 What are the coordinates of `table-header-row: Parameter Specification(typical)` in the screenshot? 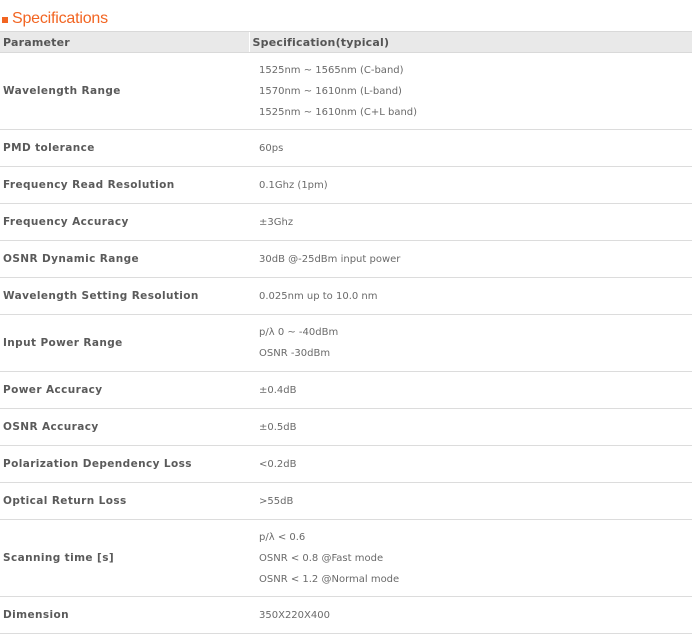 It's located at (346, 42).